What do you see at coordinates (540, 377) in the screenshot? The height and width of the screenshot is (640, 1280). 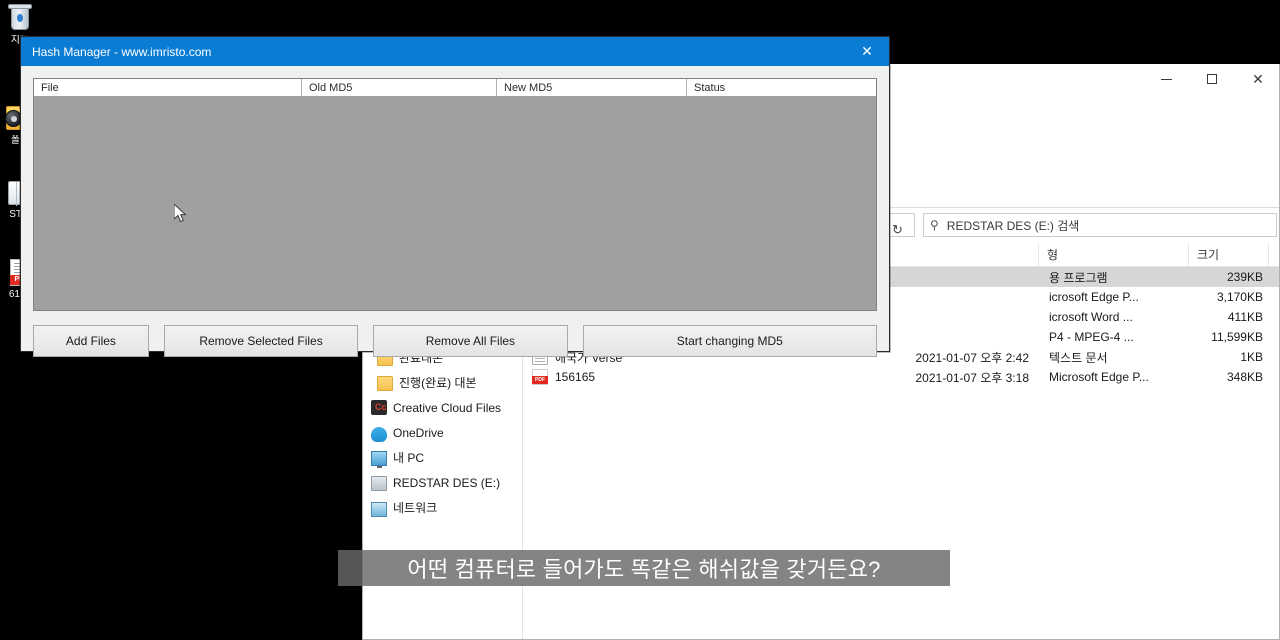 I see `pdf-file-icon` at bounding box center [540, 377].